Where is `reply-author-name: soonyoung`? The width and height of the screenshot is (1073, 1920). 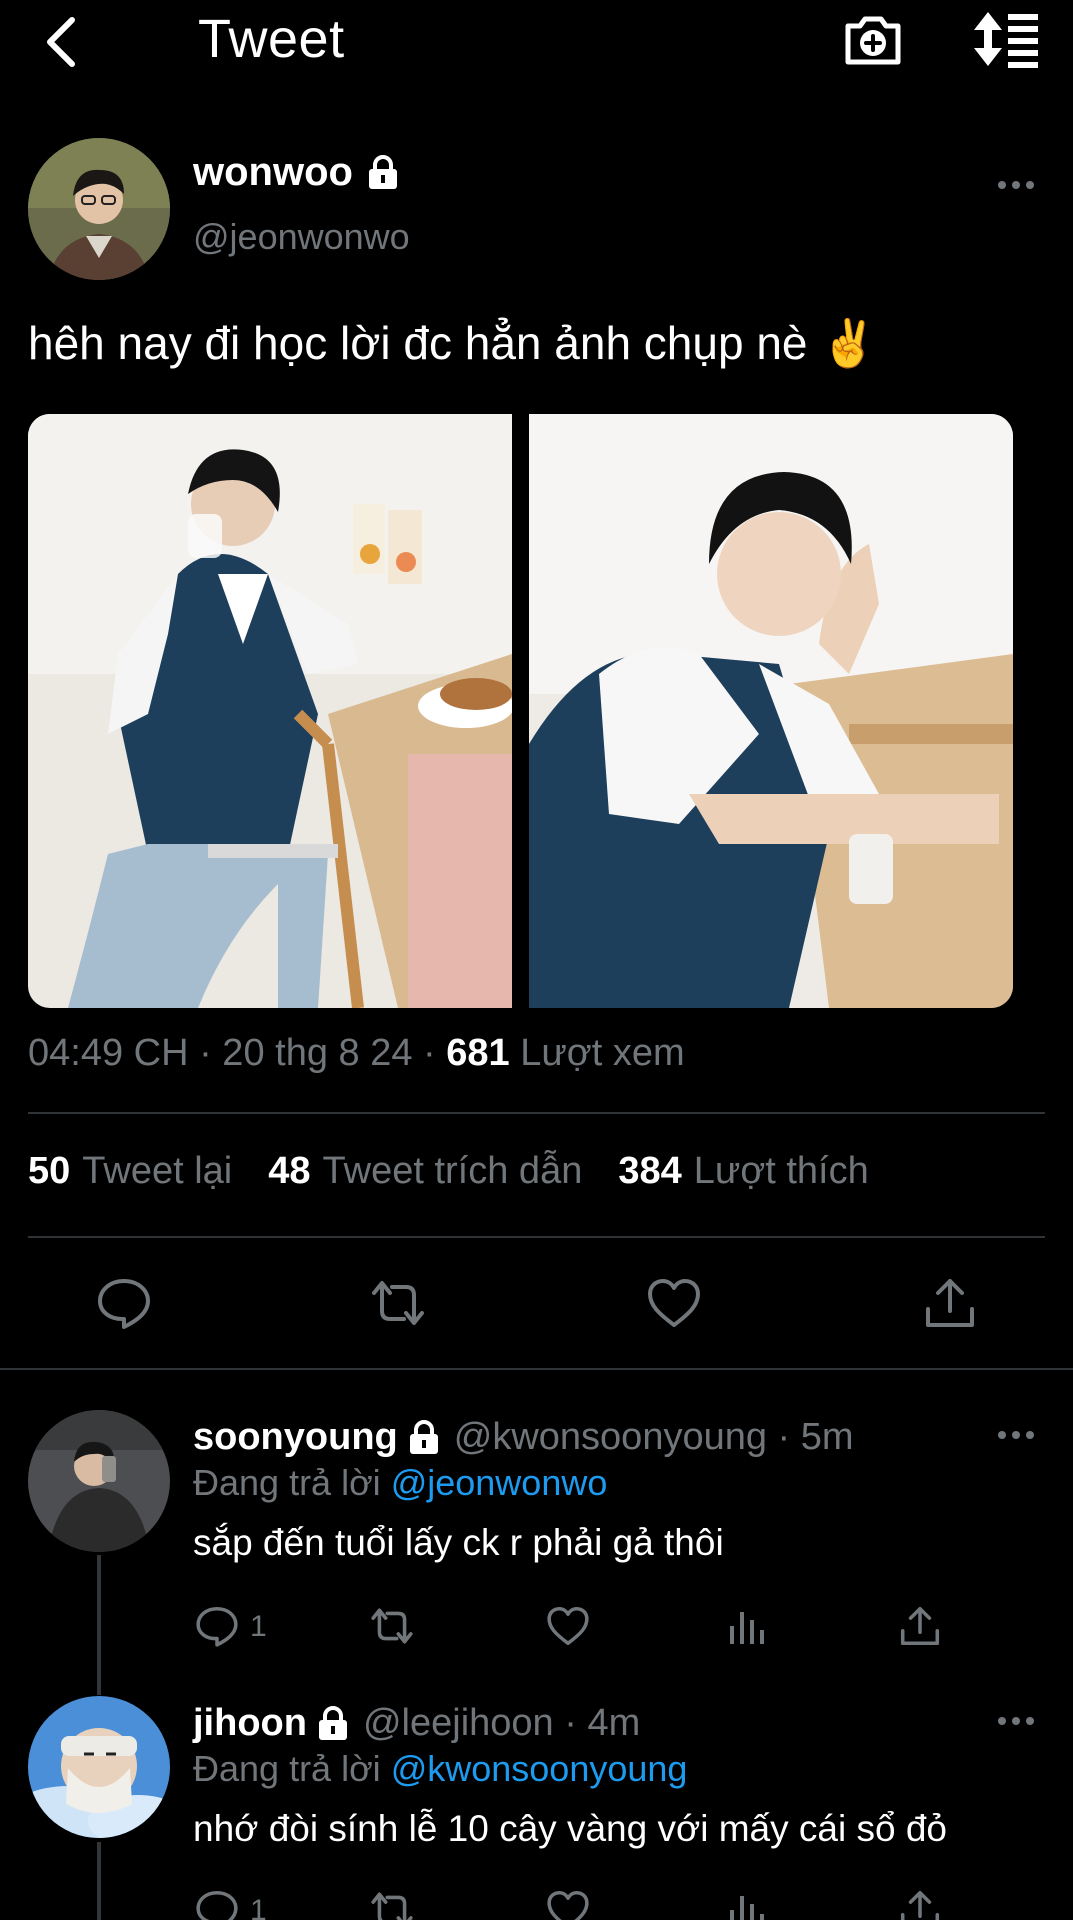 reply-author-name: soonyoung is located at coordinates (295, 1437).